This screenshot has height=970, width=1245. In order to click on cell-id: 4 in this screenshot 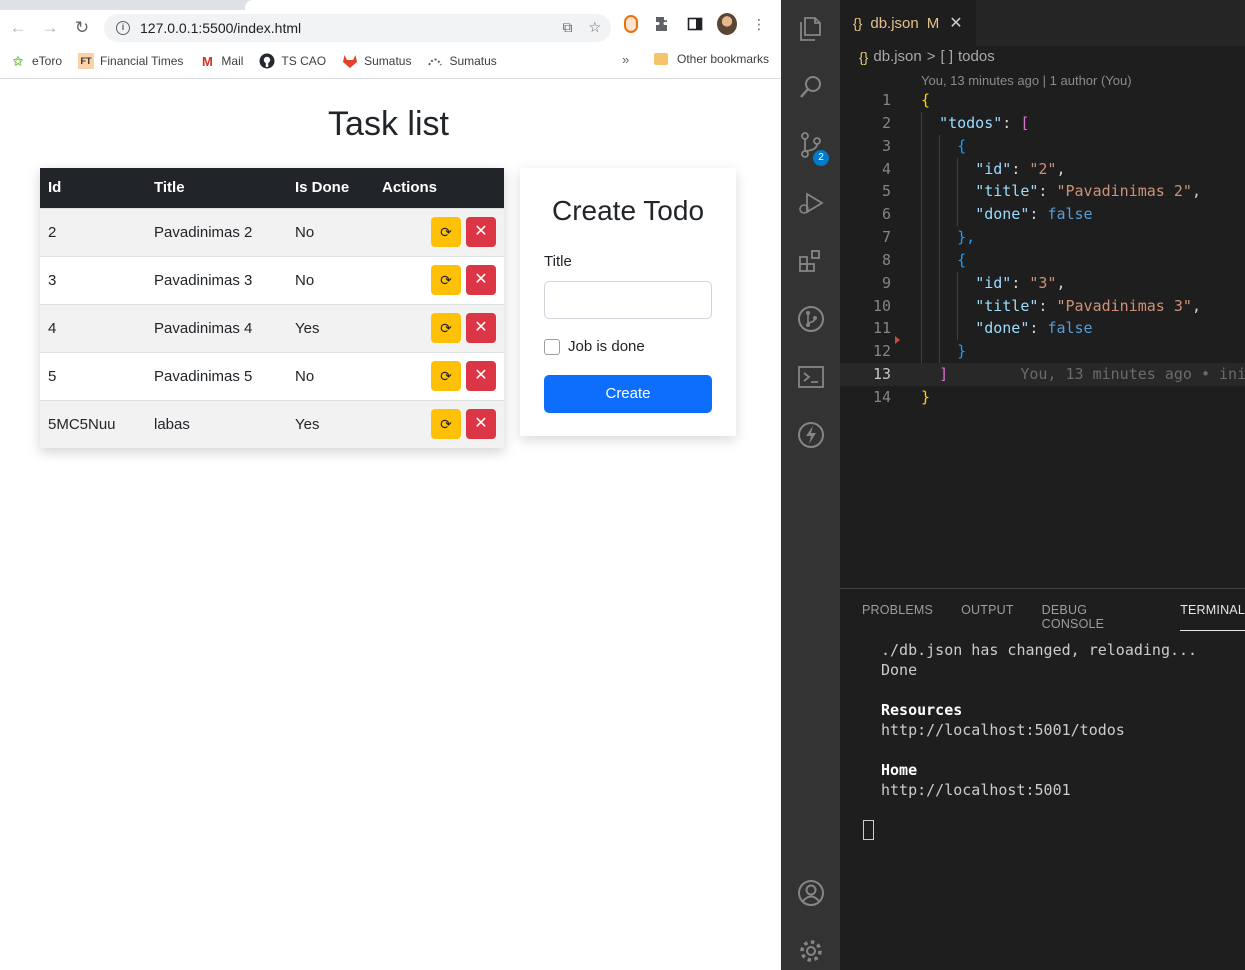, I will do `click(52, 328)`.